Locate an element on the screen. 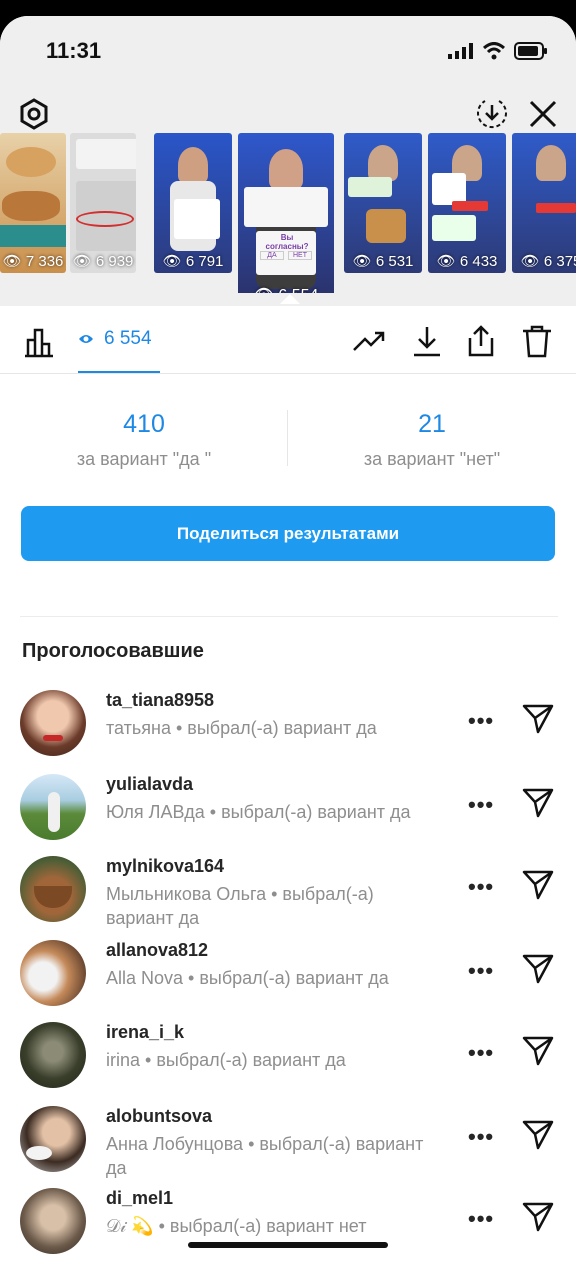 Image resolution: width=576 pixels, height=1280 pixels. view-count: 👁 6 375 is located at coordinates (548, 261).